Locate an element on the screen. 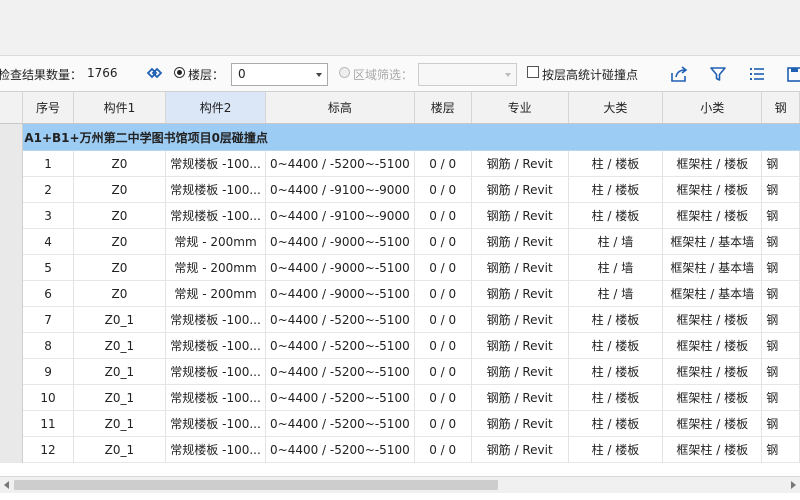  column-header-overflow: 钢 is located at coordinates (780, 108).